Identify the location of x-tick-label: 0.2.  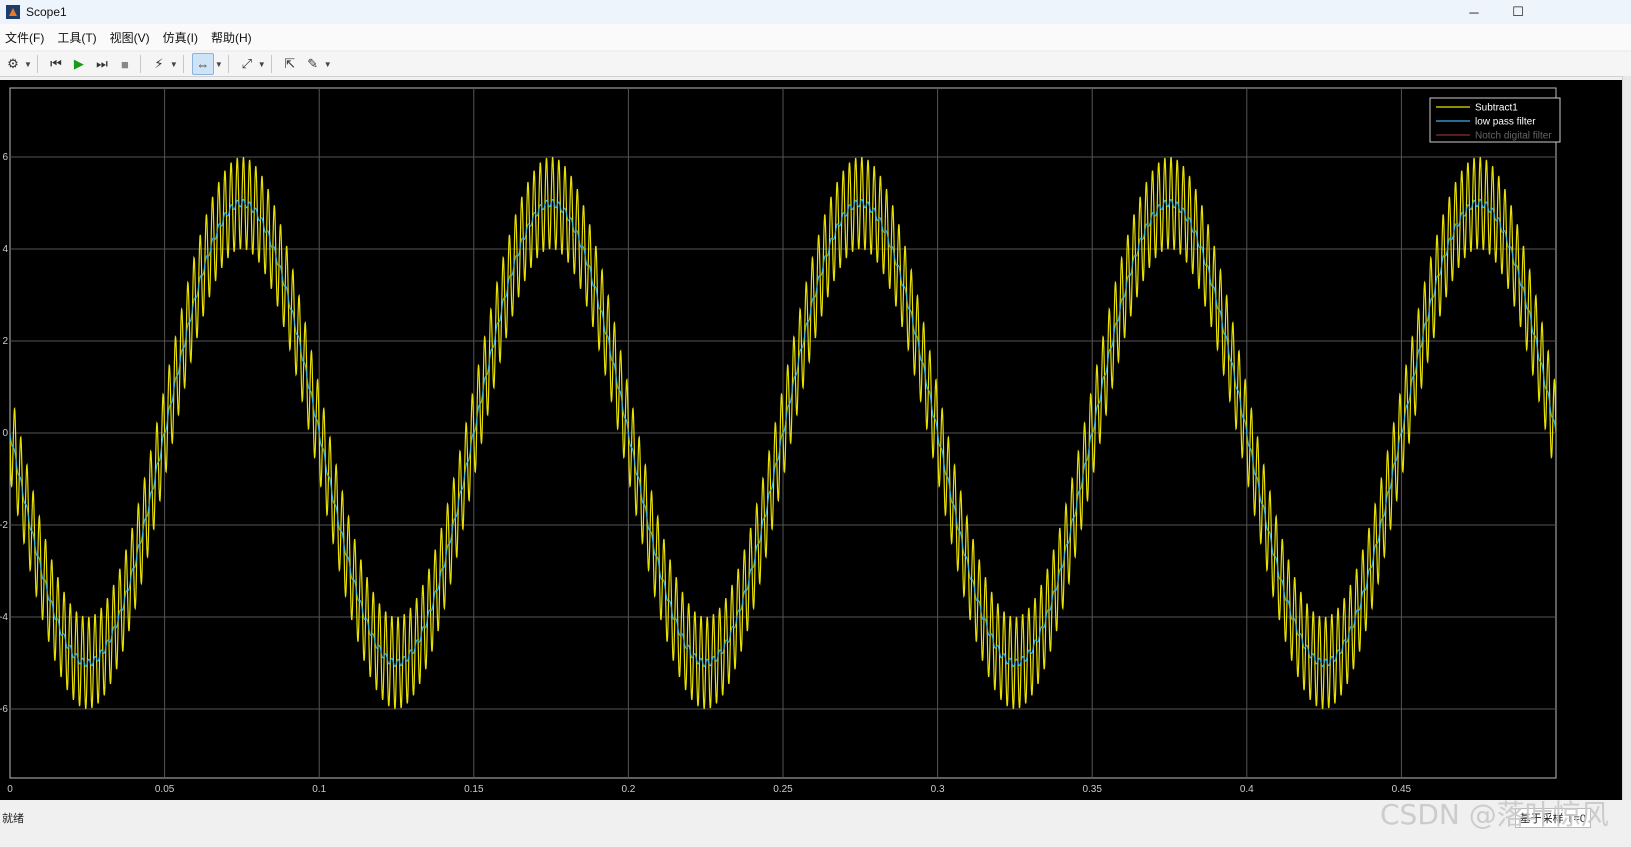
(628, 789).